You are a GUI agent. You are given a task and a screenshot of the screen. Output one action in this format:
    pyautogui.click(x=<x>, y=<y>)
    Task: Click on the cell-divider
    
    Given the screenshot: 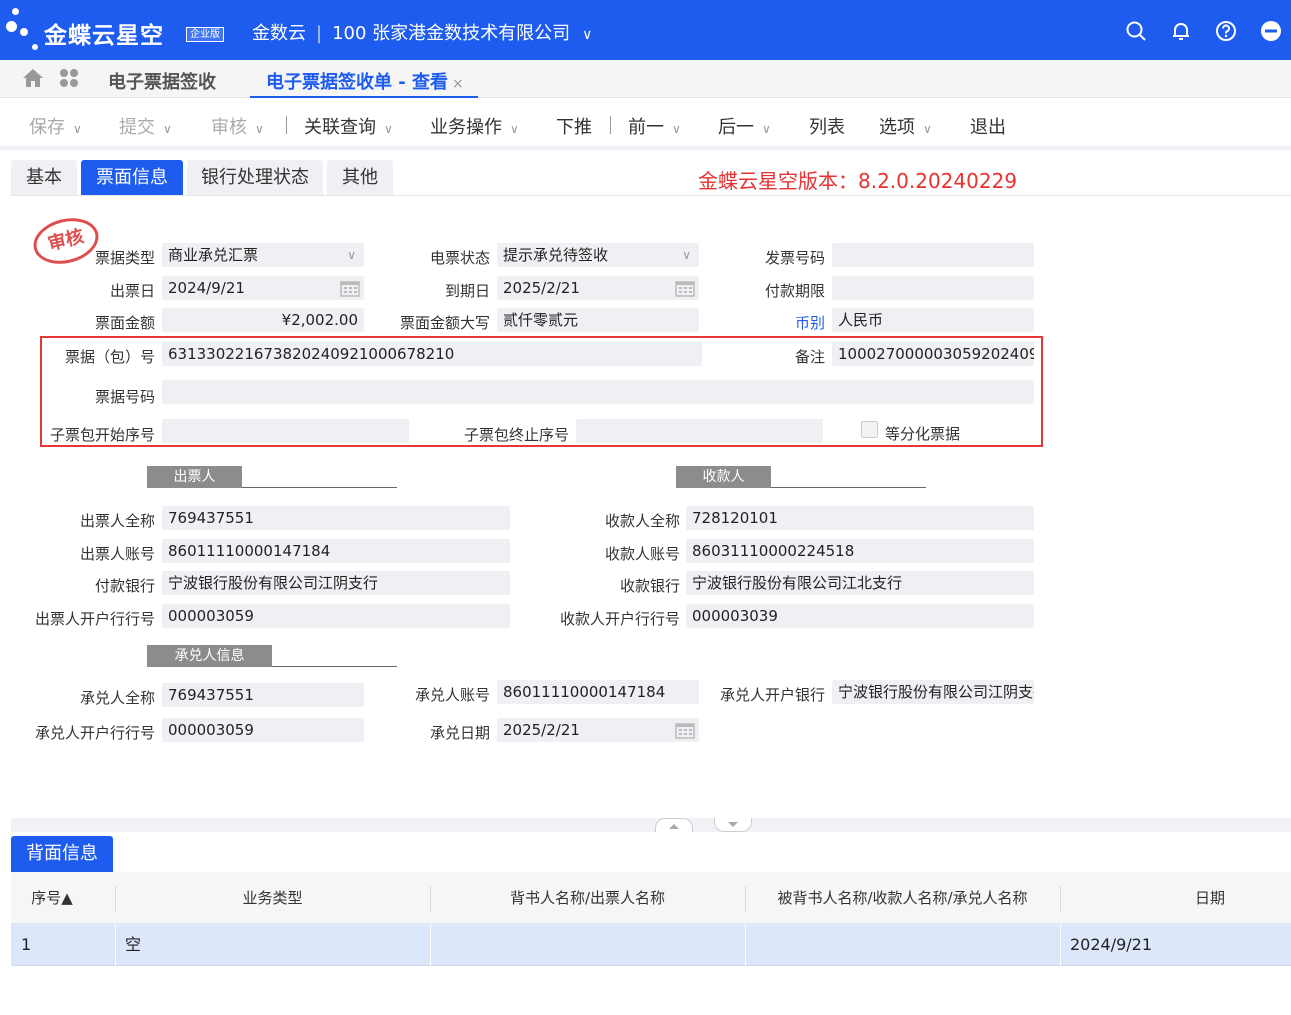 What is the action you would take?
    pyautogui.click(x=430, y=945)
    